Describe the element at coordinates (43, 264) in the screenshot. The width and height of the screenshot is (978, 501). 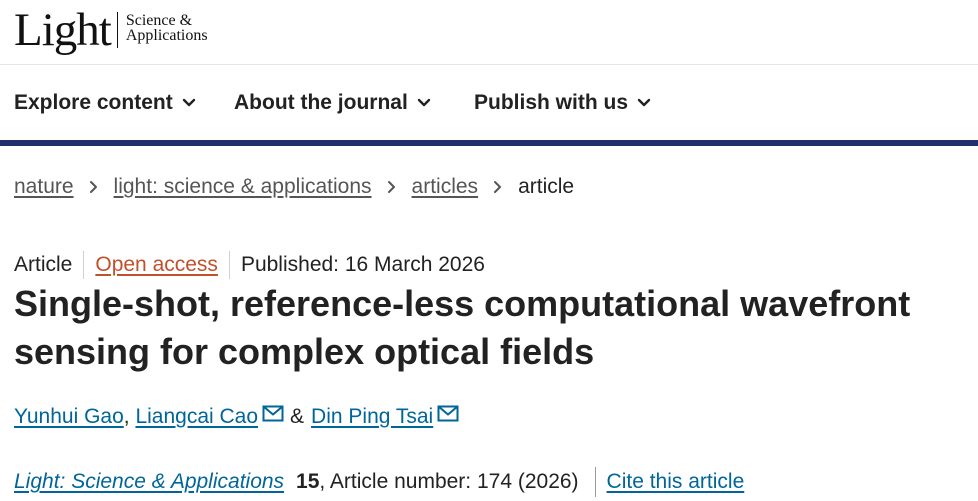
I see `article-type: Article` at that location.